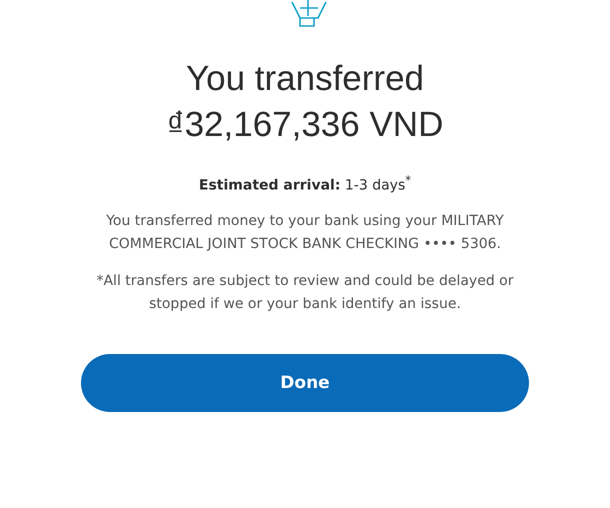  What do you see at coordinates (305, 184) in the screenshot?
I see `estimated-arrival: Estimated arrival: 1-3 days$^{*}$` at bounding box center [305, 184].